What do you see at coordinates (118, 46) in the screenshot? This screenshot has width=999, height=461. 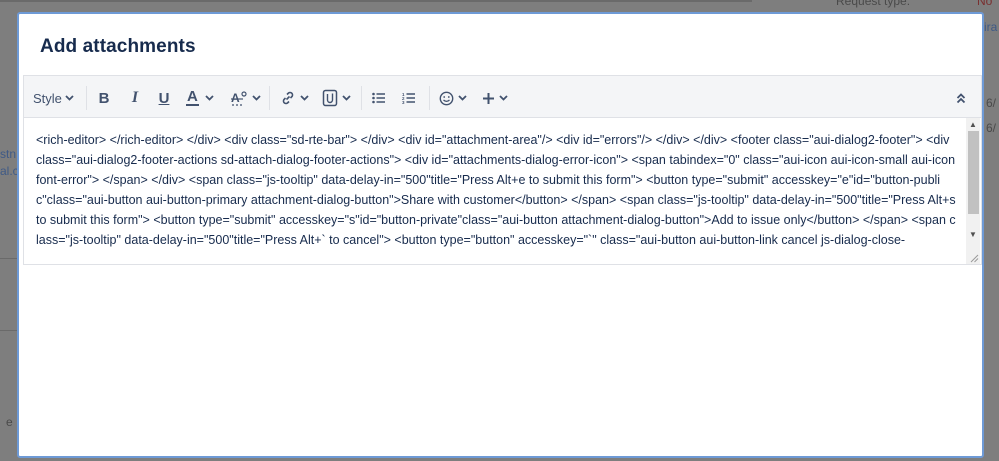 I see `dialog-title: Add attachments` at bounding box center [118, 46].